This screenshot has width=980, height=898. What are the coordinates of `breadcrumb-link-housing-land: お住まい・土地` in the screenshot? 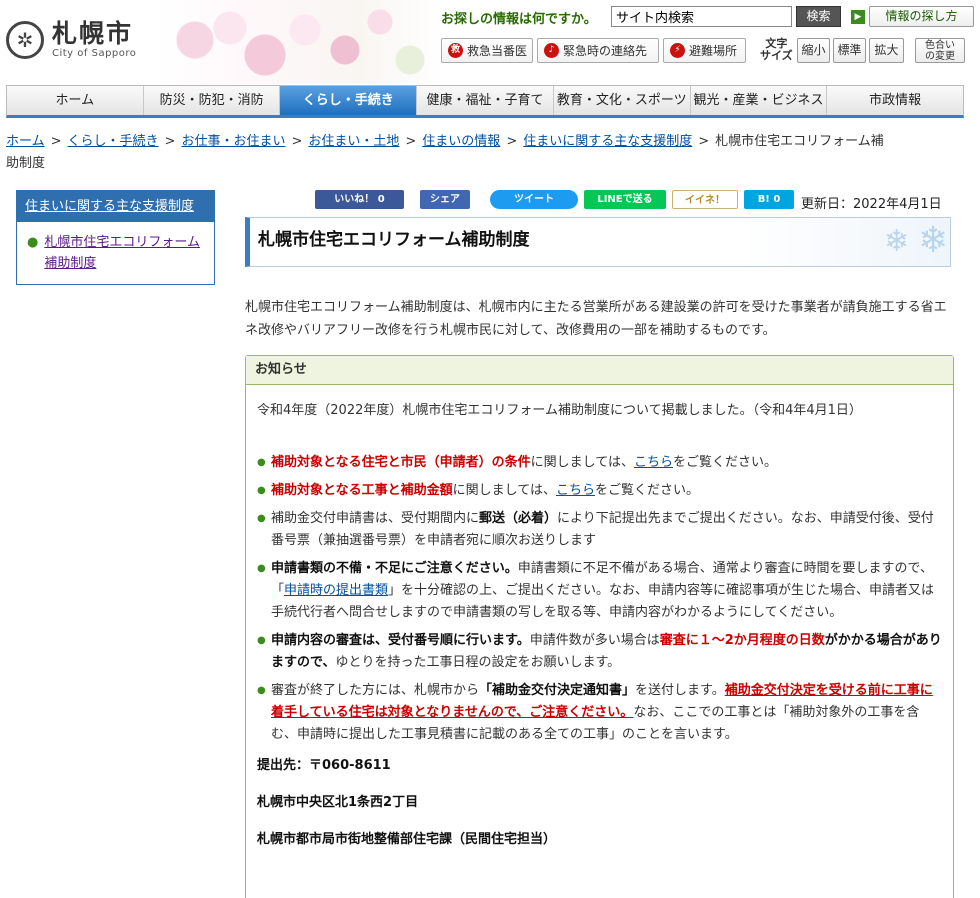 It's located at (353, 141).